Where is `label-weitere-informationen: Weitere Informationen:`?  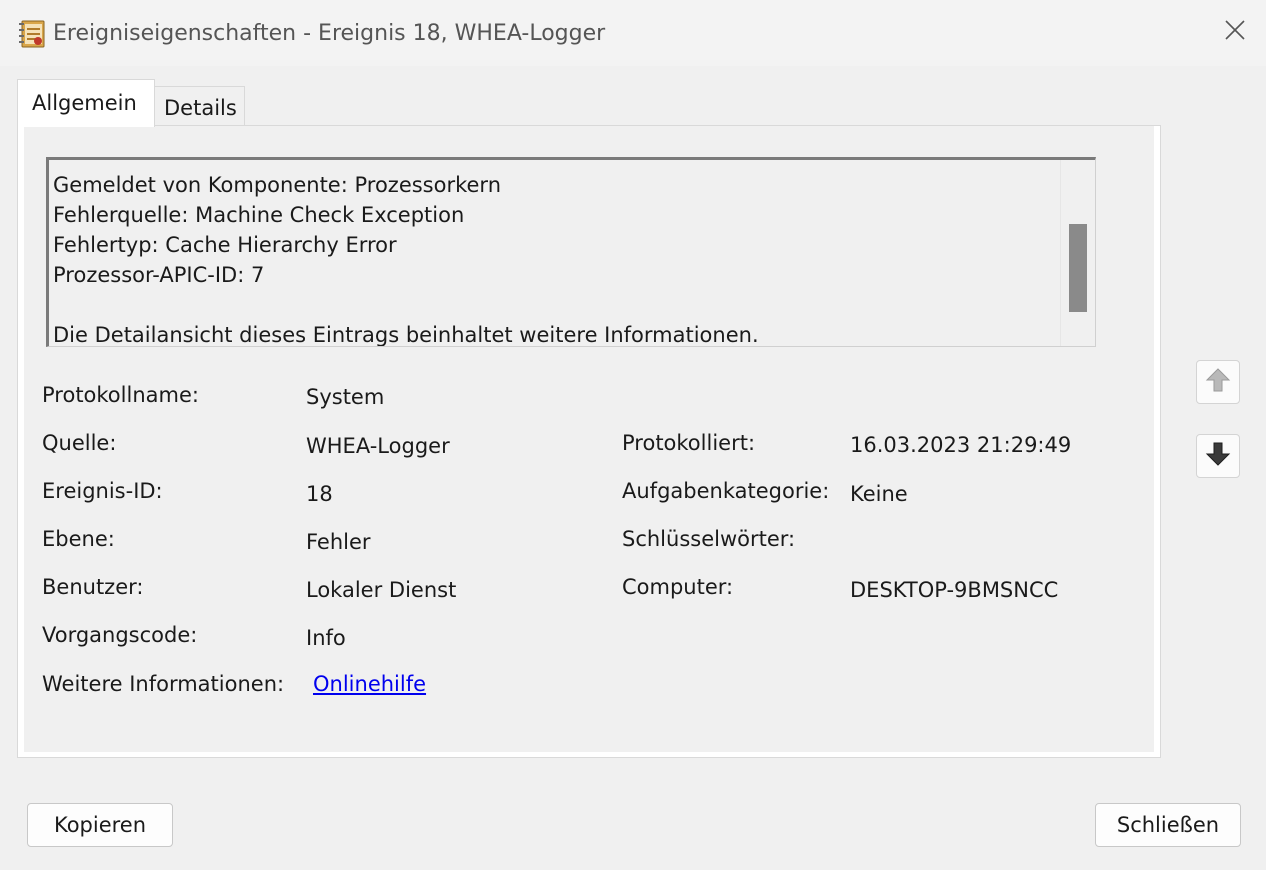 label-weitere-informationen: Weitere Informationen: is located at coordinates (163, 684).